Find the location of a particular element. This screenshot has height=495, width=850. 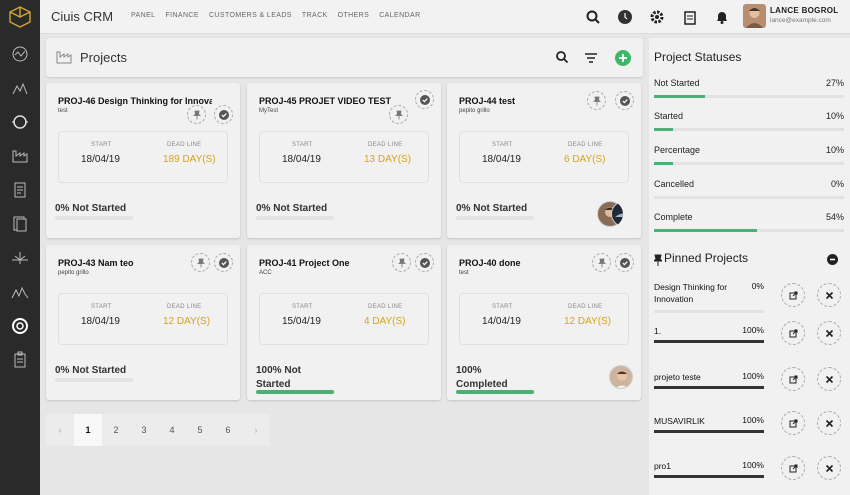

nav-finance: FINANCE is located at coordinates (182, 15).